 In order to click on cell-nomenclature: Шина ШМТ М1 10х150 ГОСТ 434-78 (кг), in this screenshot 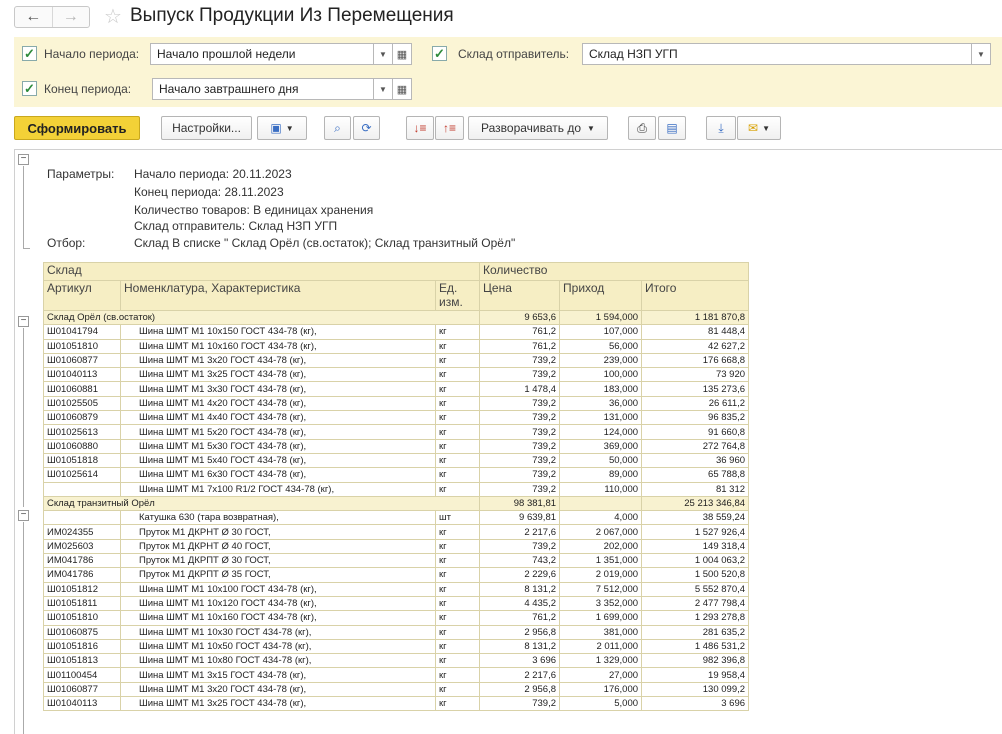, I will do `click(278, 332)`.